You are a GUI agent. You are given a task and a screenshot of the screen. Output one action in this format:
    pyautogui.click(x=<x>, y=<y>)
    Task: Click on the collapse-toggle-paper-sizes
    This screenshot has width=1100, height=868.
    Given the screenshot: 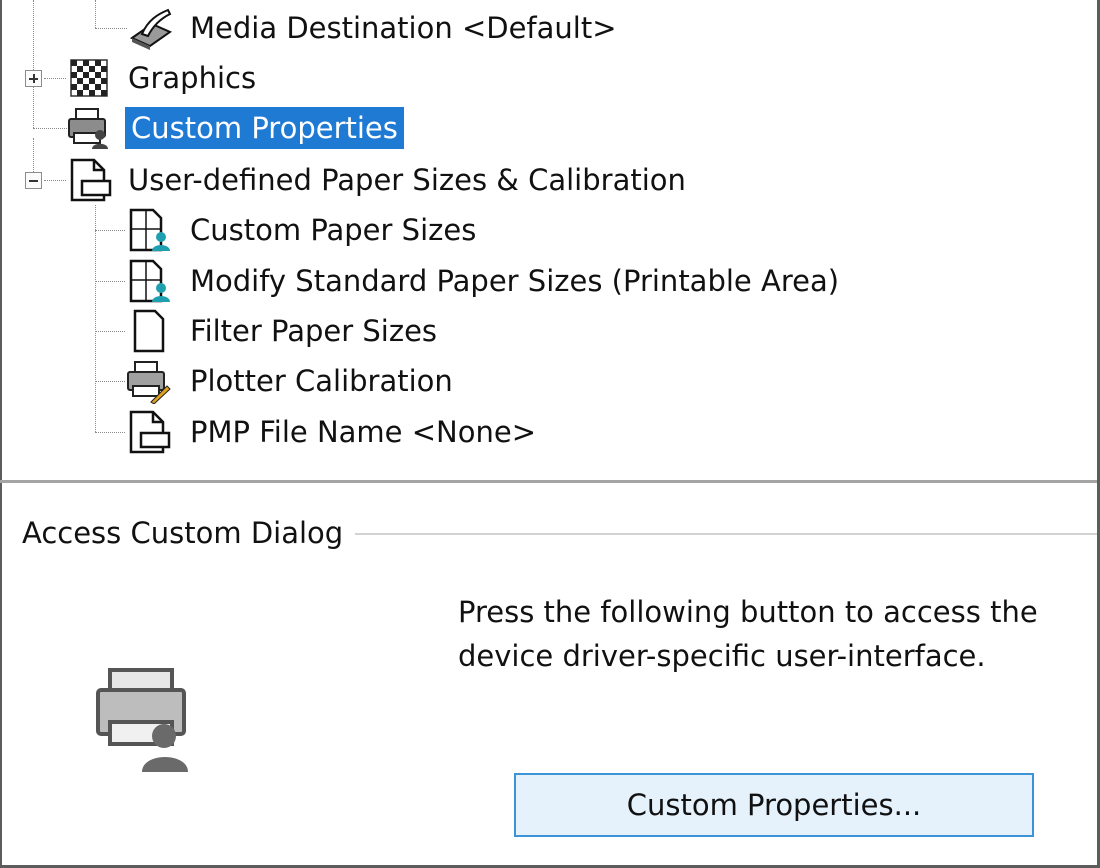 What is the action you would take?
    pyautogui.click(x=33, y=180)
    